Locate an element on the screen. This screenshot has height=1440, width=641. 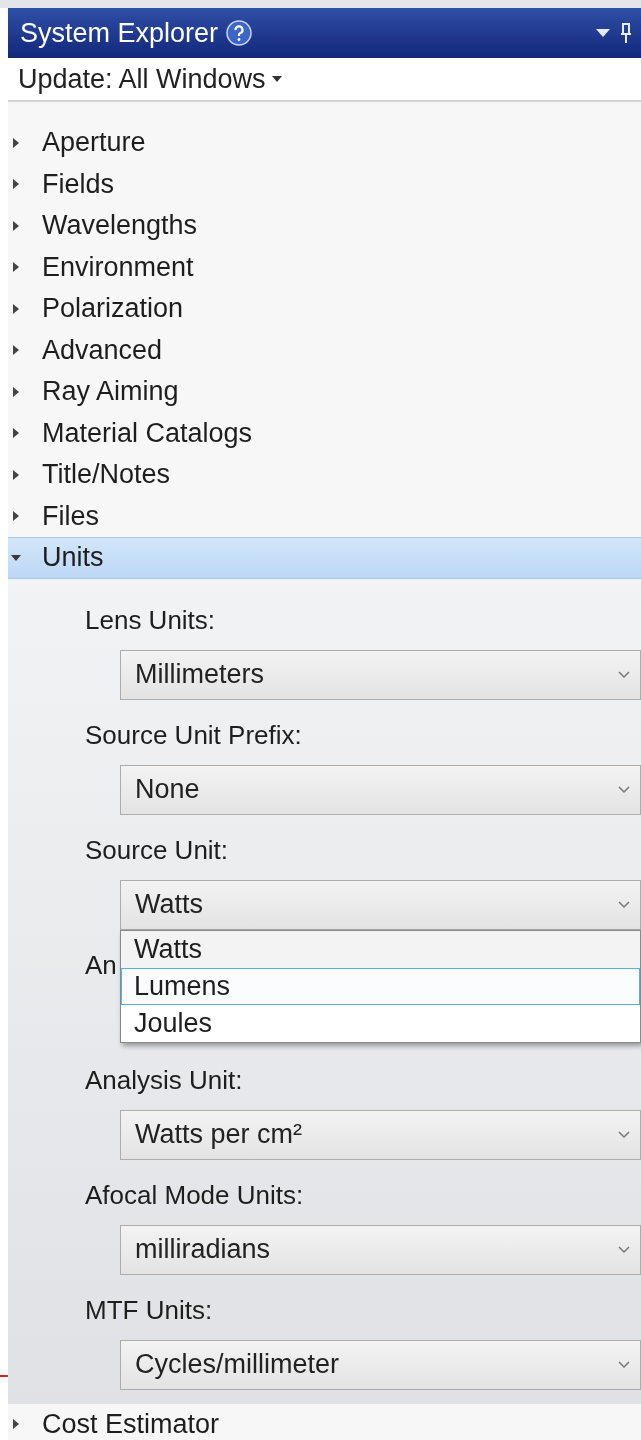
unit-dropdown: Millimeters is located at coordinates (380, 674).